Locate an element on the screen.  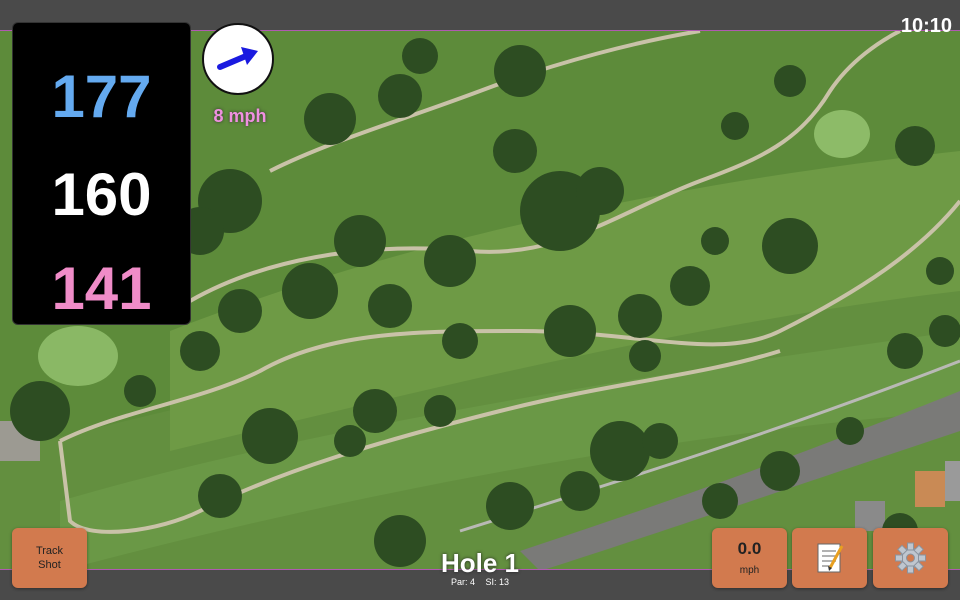
yardage-panel: 177 160 141 is located at coordinates (101, 173).